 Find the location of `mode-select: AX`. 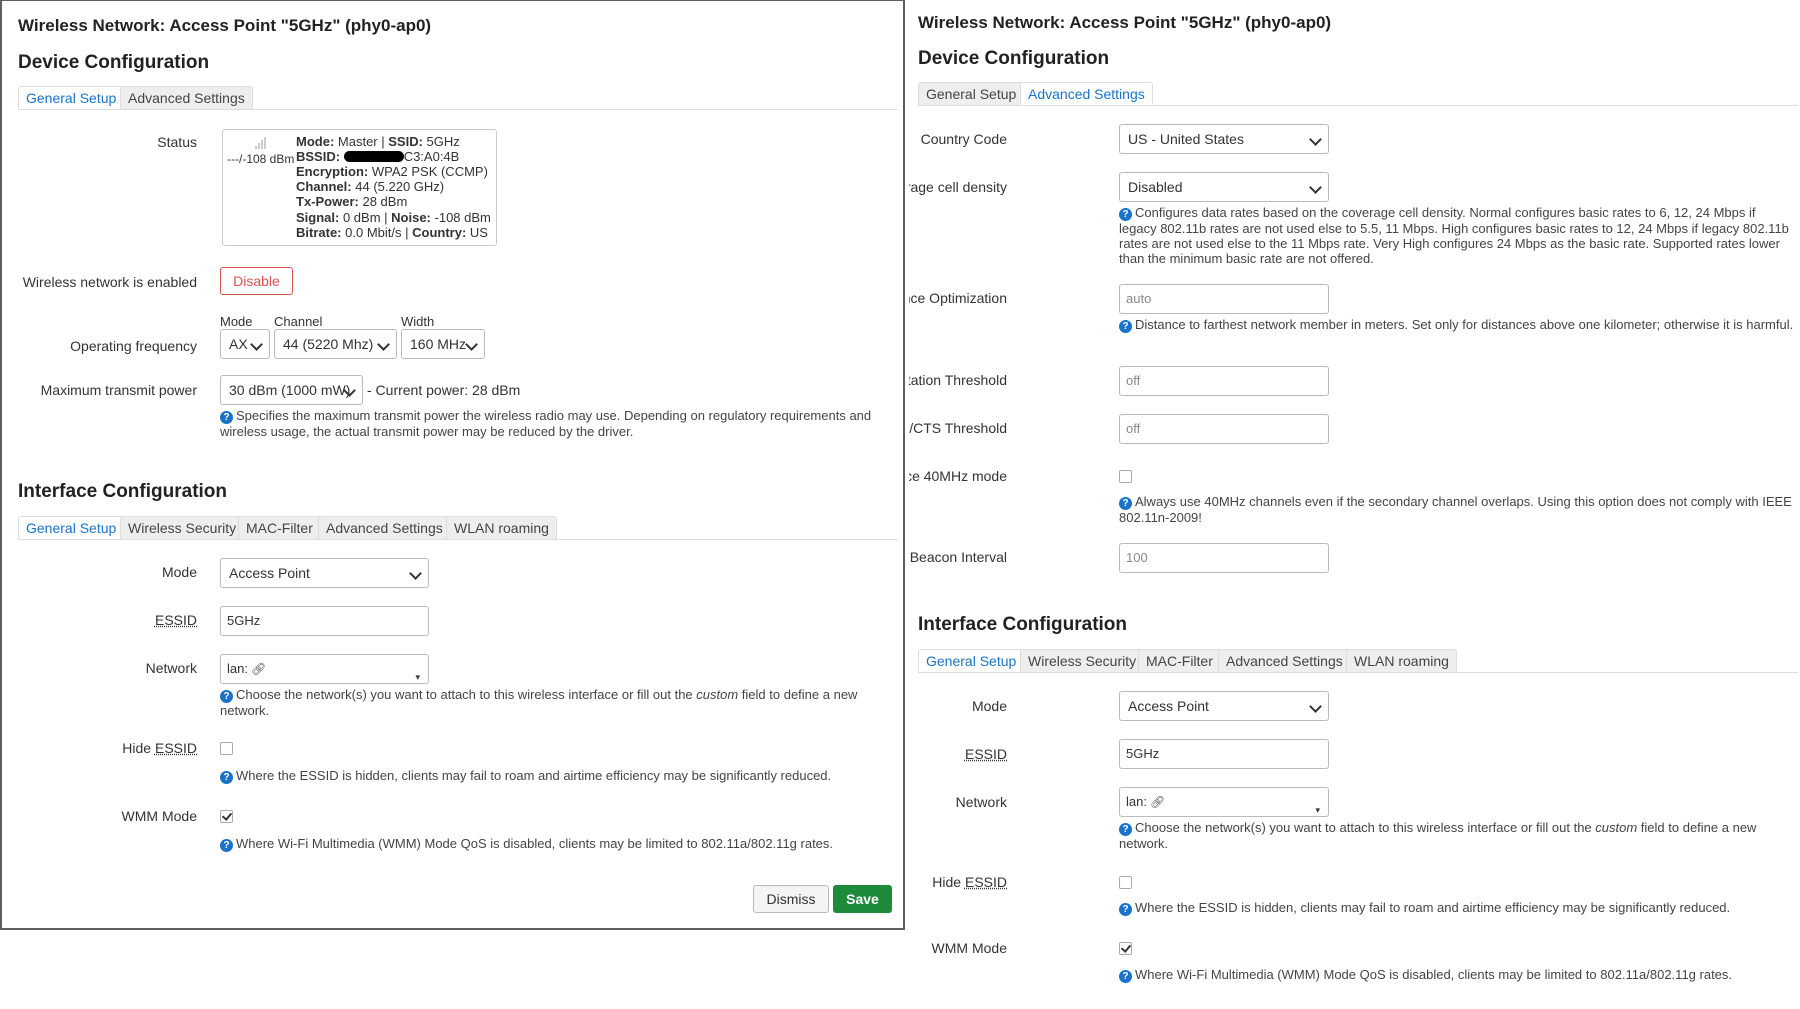

mode-select: AX is located at coordinates (245, 344).